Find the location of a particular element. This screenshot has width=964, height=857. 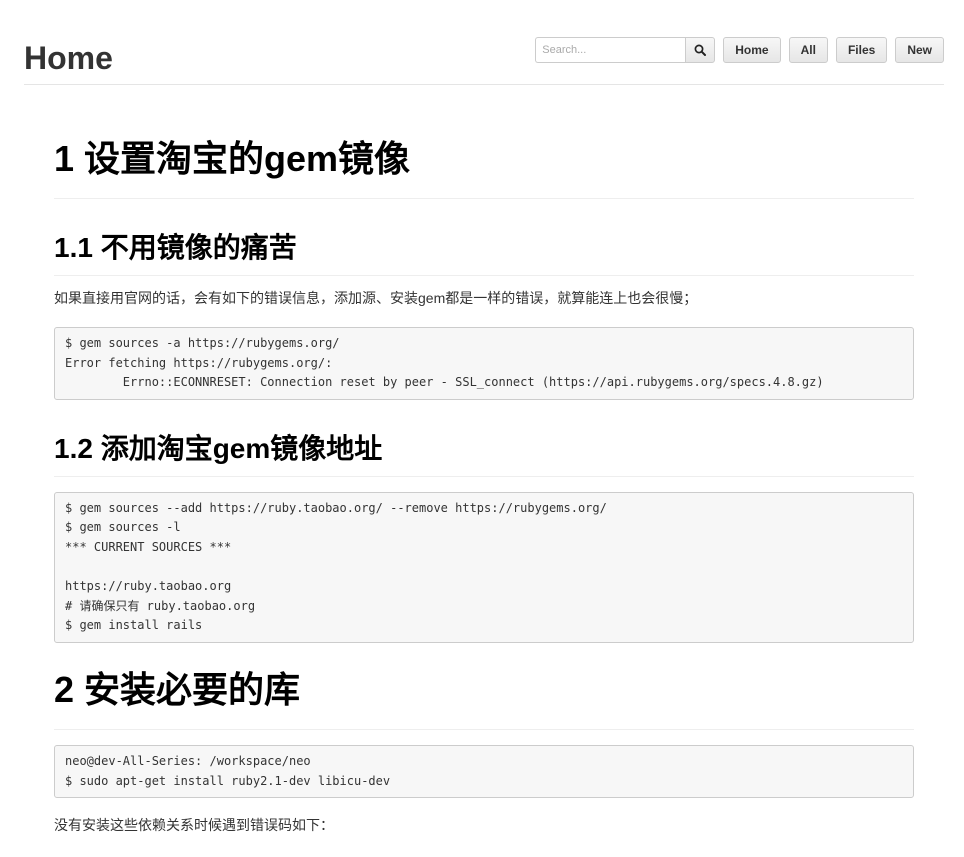

search-icon is located at coordinates (700, 50).